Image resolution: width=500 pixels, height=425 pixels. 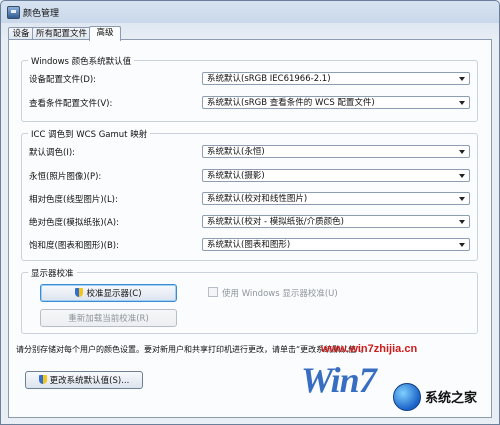 I want to click on reload-calibration-button: 重新加载当前校准(R), so click(x=108, y=318).